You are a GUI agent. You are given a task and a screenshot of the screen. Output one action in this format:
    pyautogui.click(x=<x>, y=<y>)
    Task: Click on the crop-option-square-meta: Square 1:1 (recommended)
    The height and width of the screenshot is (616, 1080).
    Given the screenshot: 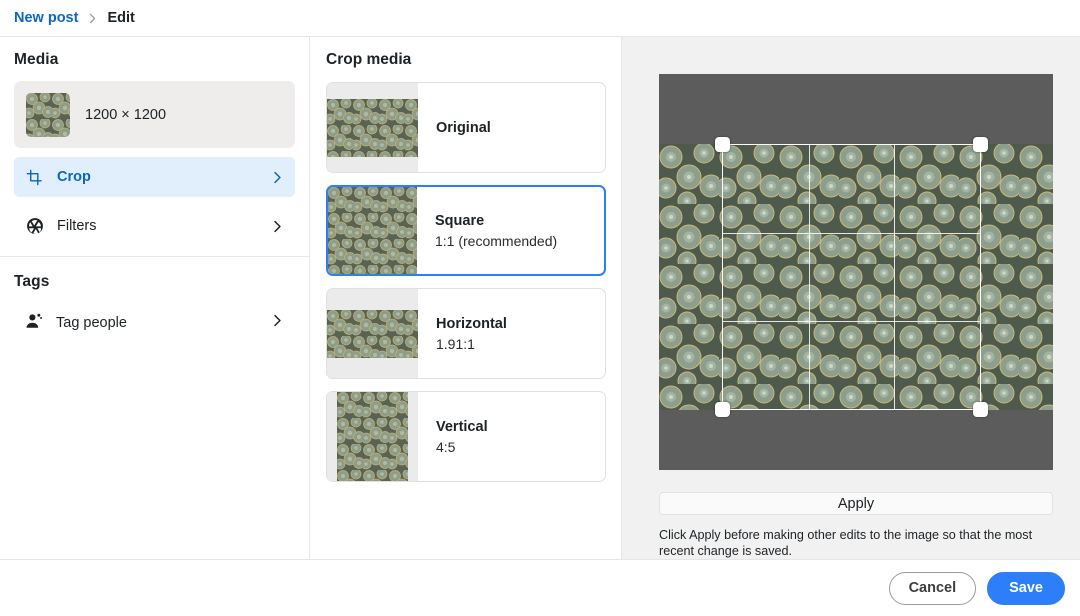 What is the action you would take?
    pyautogui.click(x=510, y=230)
    